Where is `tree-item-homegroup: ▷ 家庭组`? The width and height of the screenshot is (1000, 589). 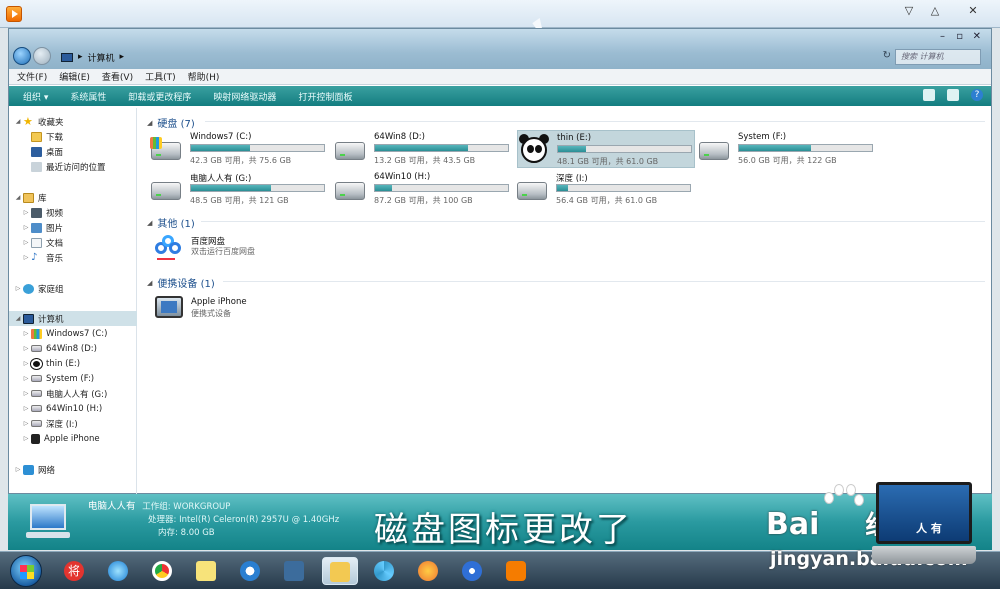 tree-item-homegroup: ▷ 家庭组 is located at coordinates (73, 288).